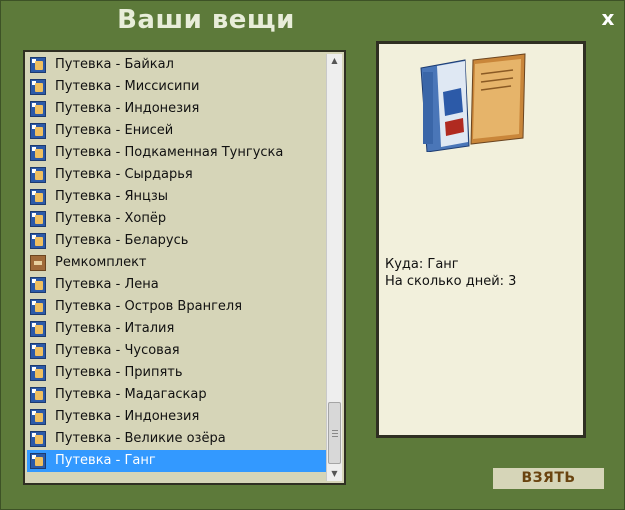  I want to click on list-item-label: Ремкомплект, so click(101, 262).